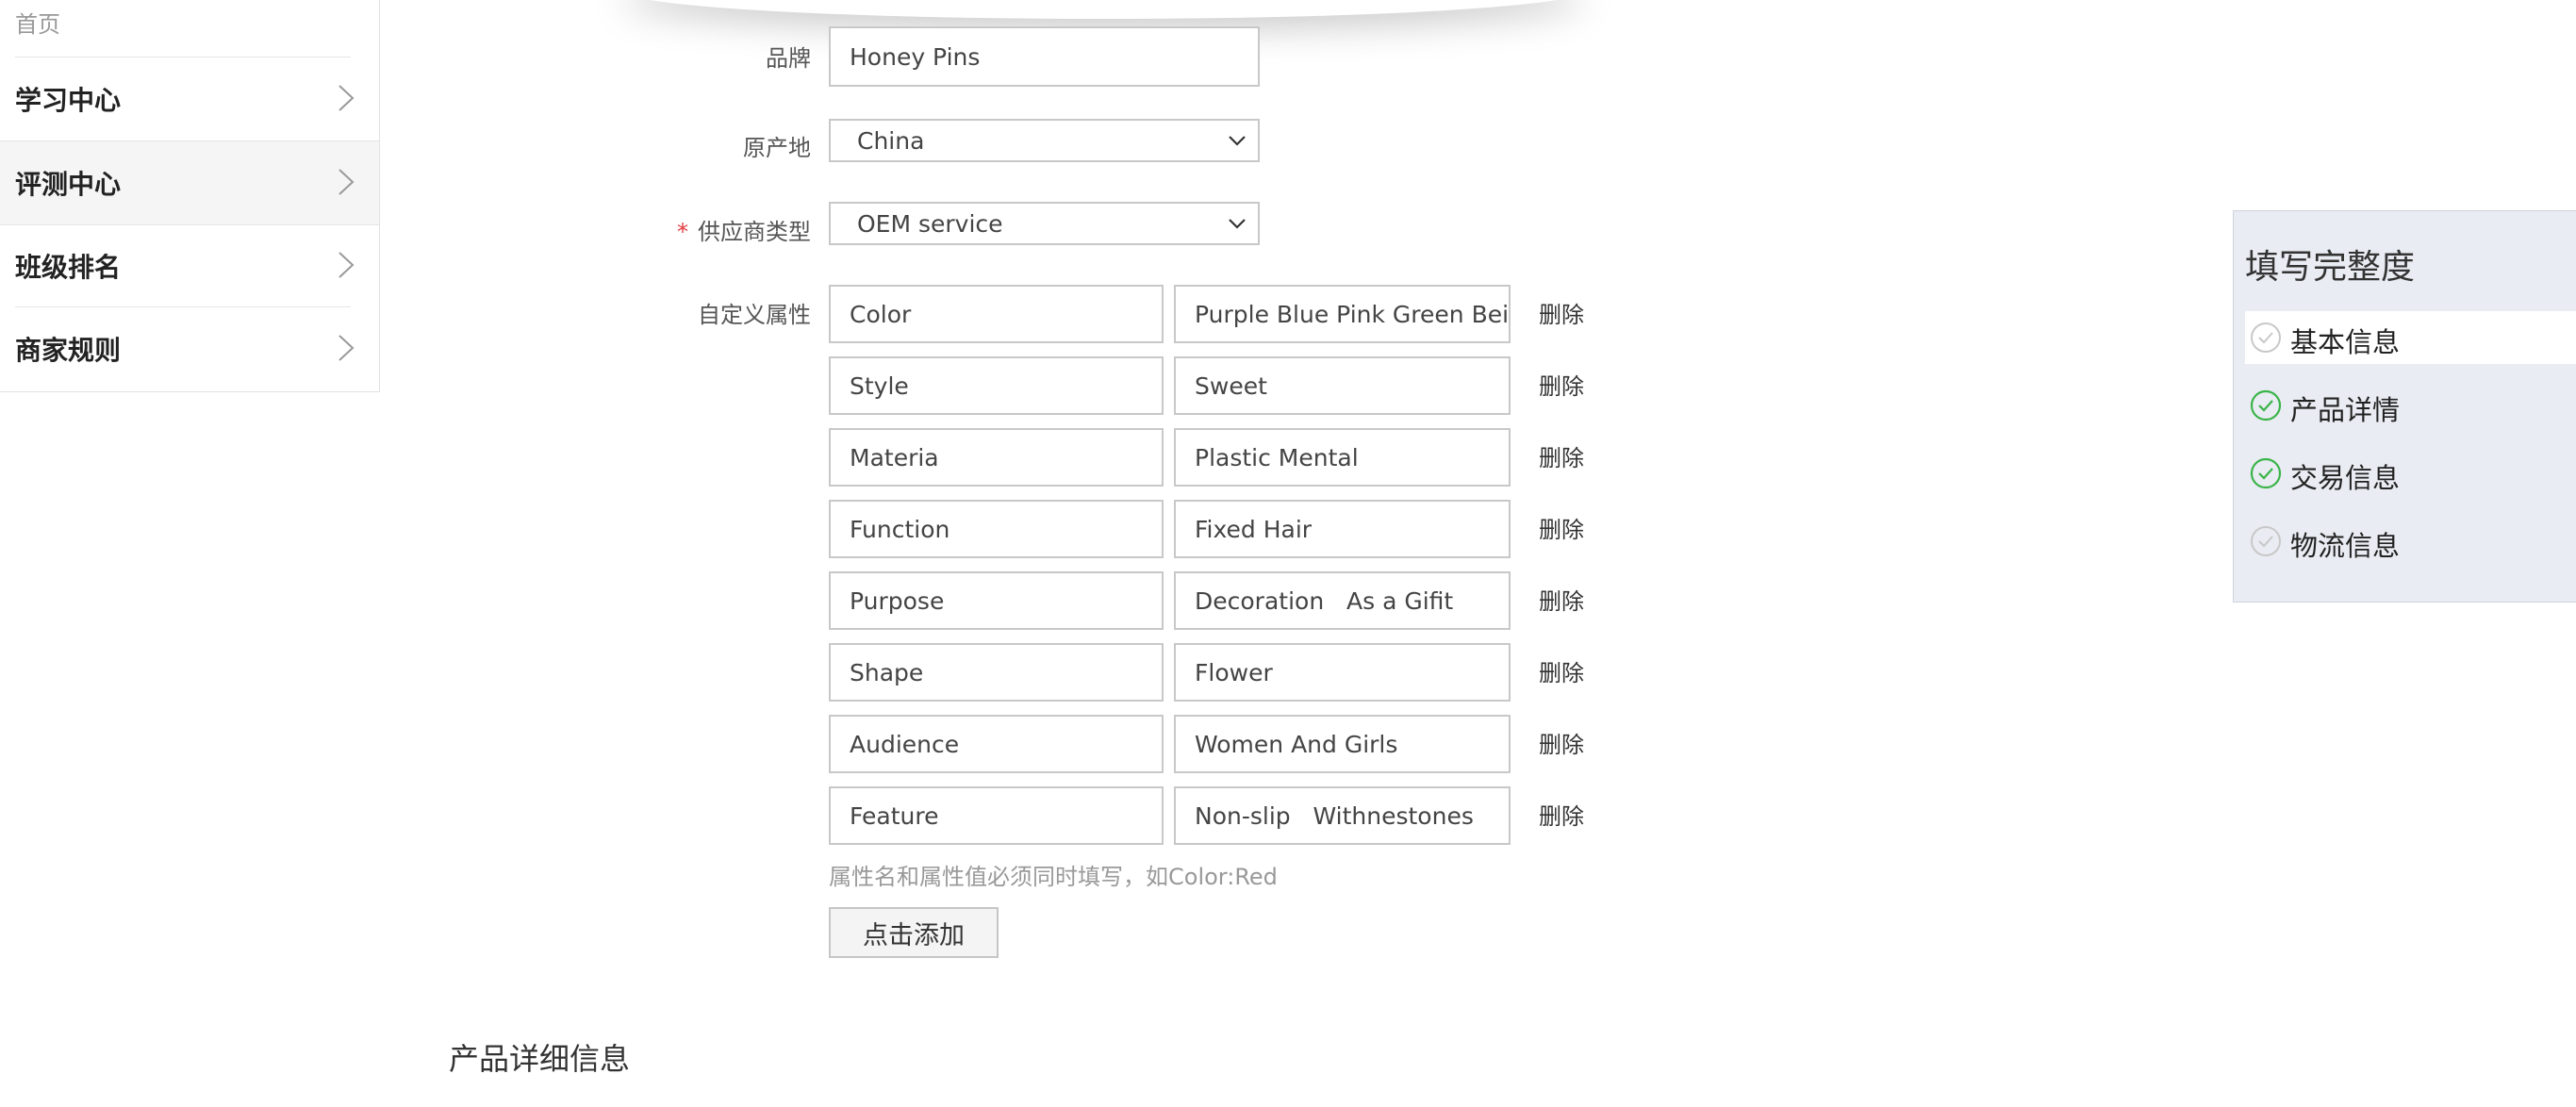  What do you see at coordinates (914, 932) in the screenshot?
I see `add-attribute-button: 点击添加` at bounding box center [914, 932].